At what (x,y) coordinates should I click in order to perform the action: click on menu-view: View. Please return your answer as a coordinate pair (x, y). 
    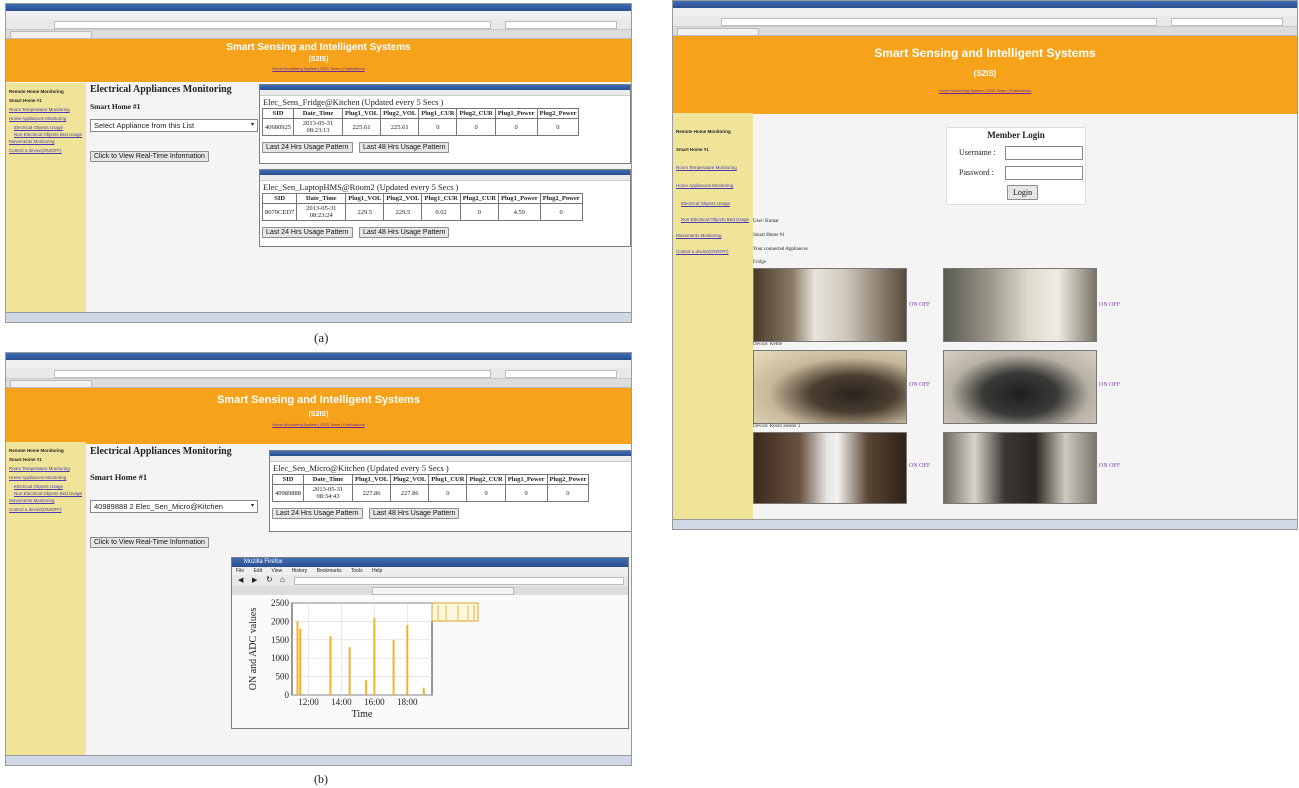
    Looking at the image, I should click on (276, 571).